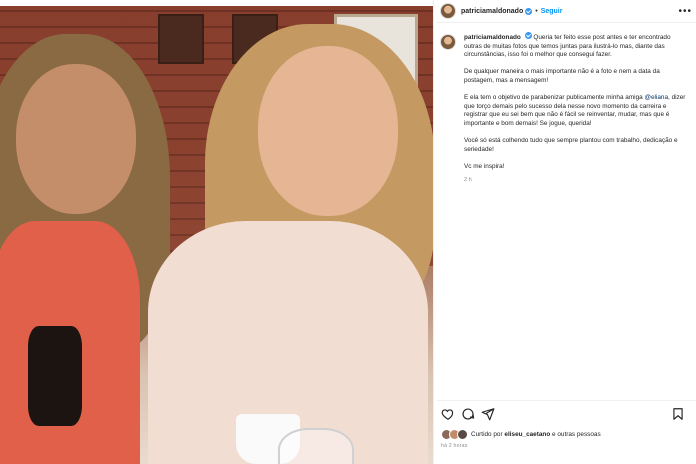 This screenshot has height=464, width=696. What do you see at coordinates (316, 446) in the screenshot?
I see `water-glass` at bounding box center [316, 446].